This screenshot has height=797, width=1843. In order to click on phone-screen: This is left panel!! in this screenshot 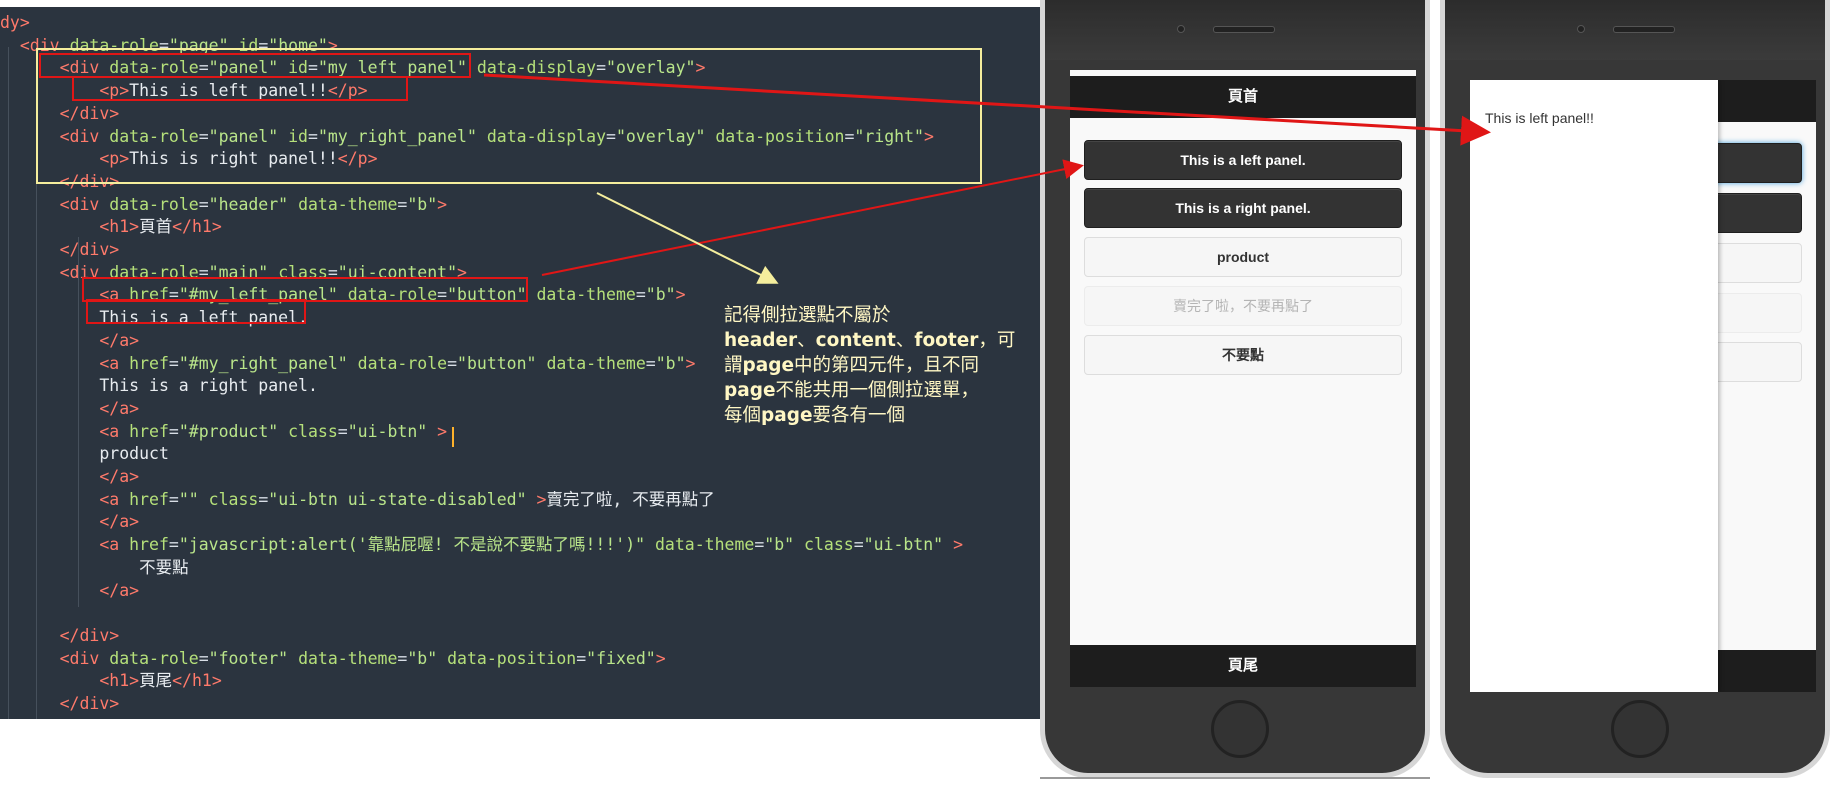, I will do `click(1643, 386)`.